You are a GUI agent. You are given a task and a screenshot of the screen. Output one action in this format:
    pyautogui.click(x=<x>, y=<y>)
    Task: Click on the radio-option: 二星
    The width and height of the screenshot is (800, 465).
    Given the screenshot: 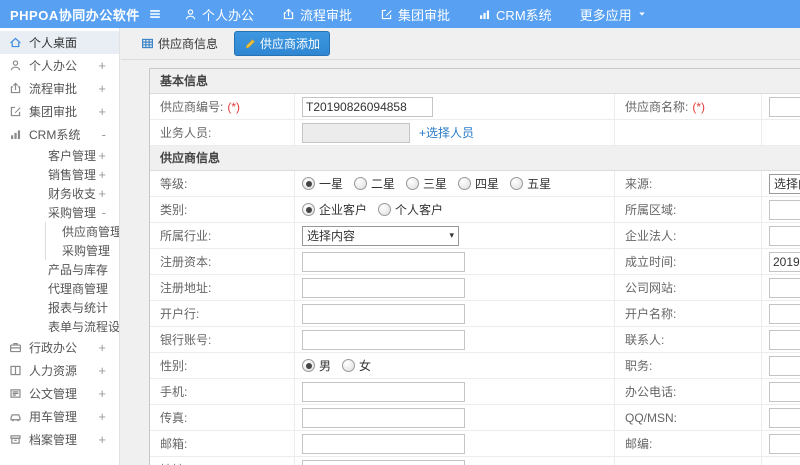 What is the action you would take?
    pyautogui.click(x=374, y=183)
    